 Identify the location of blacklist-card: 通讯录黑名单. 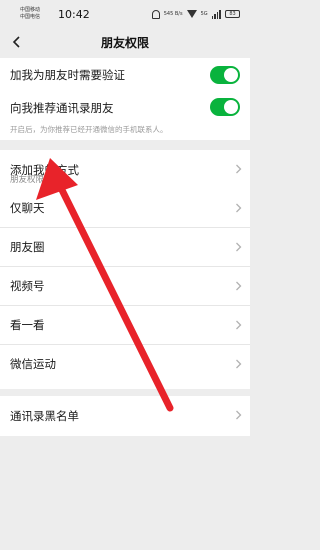
(125, 416).